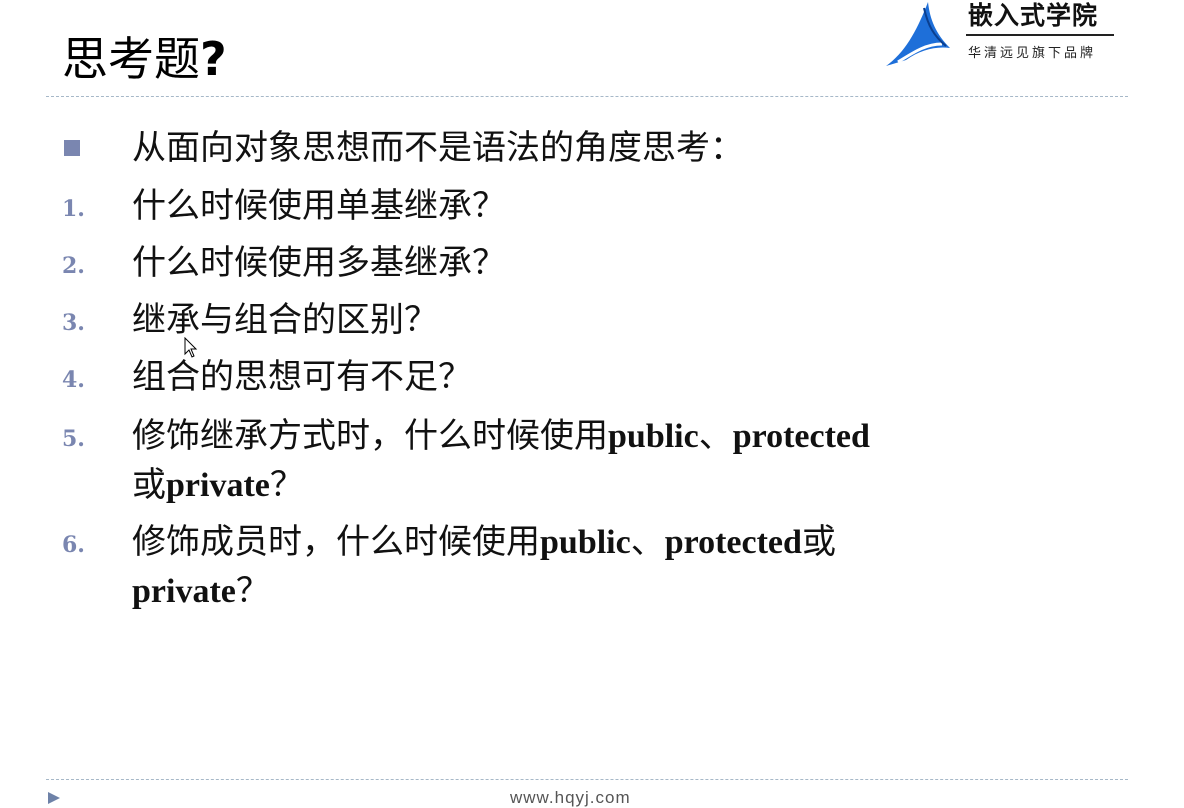 Image resolution: width=1184 pixels, height=808 pixels. I want to click on item-text: 修饰成员时，什么时候使用public、protected或 private？, so click(582, 567).